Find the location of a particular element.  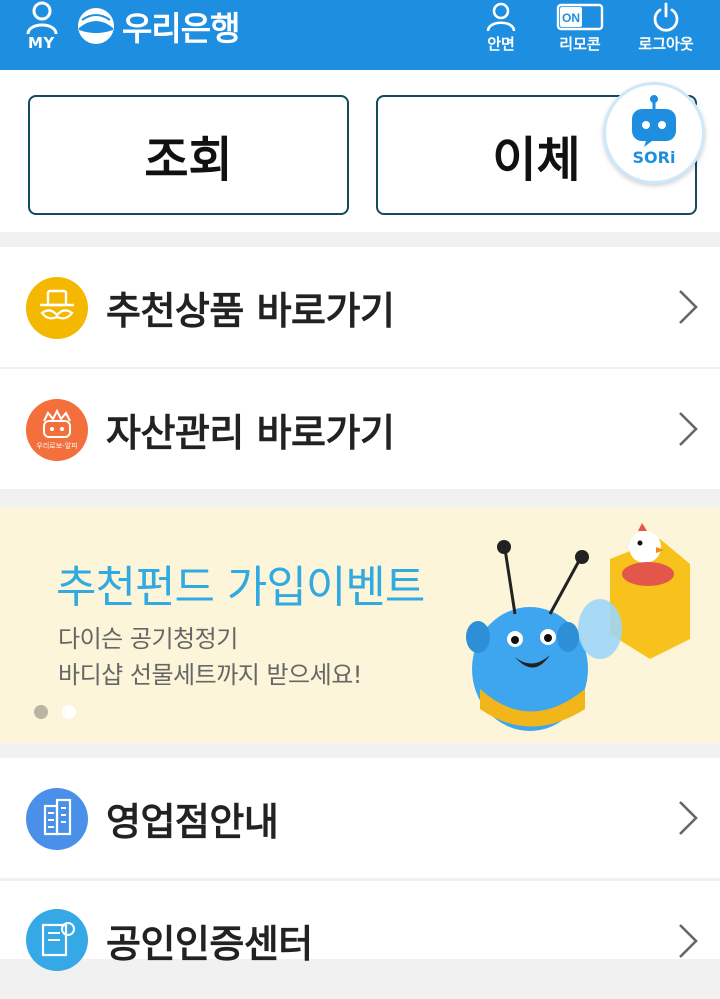

certificate-center-row: 공인인증센터 is located at coordinates (360, 926).